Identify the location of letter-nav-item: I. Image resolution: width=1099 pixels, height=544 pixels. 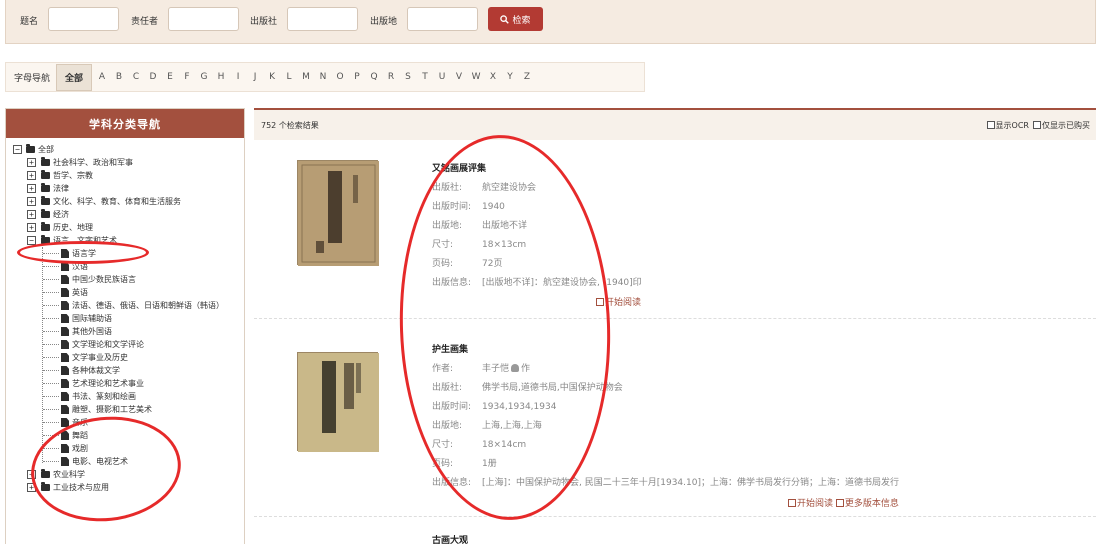
(238, 77).